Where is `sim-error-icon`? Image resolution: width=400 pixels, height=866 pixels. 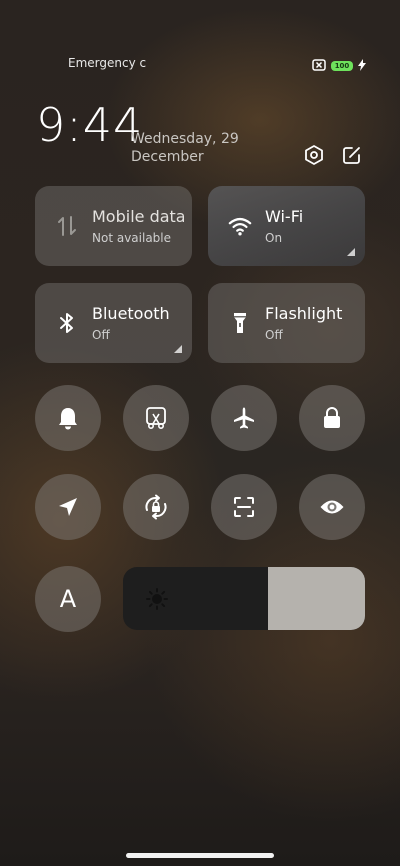 sim-error-icon is located at coordinates (319, 65).